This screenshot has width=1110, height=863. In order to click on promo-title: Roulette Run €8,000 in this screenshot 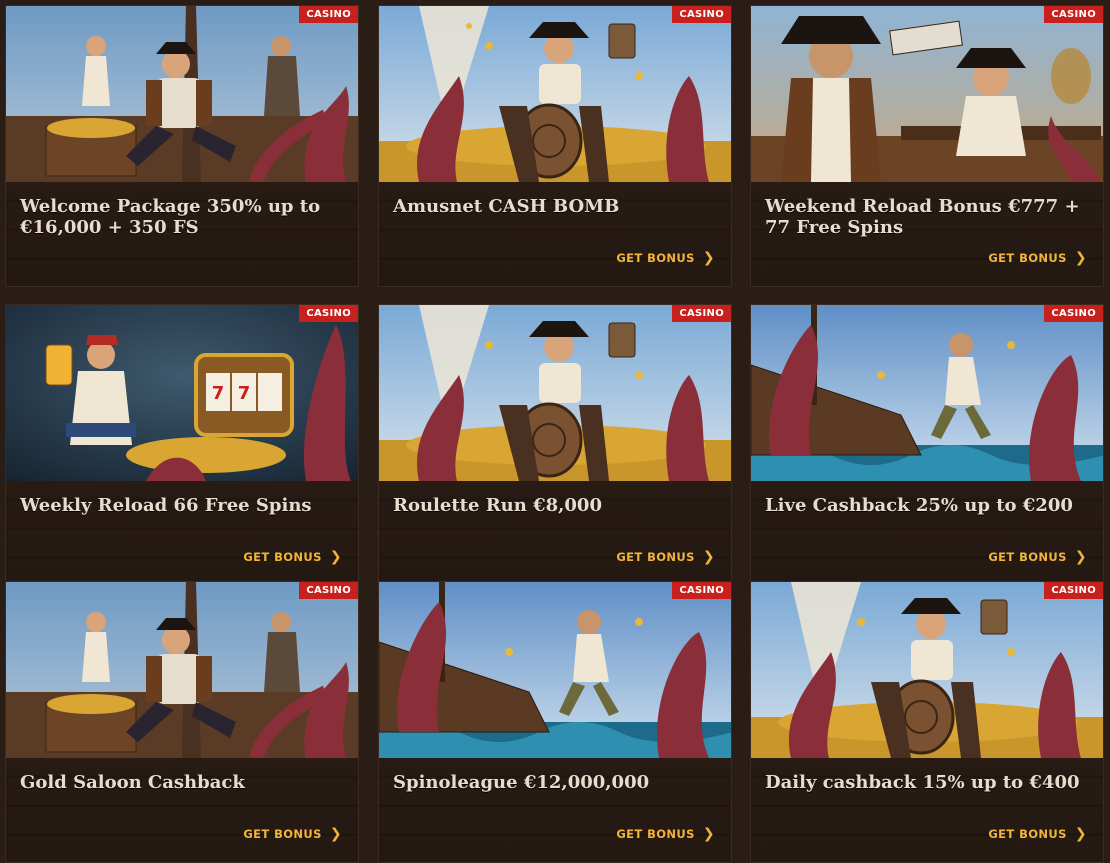, I will do `click(497, 505)`.